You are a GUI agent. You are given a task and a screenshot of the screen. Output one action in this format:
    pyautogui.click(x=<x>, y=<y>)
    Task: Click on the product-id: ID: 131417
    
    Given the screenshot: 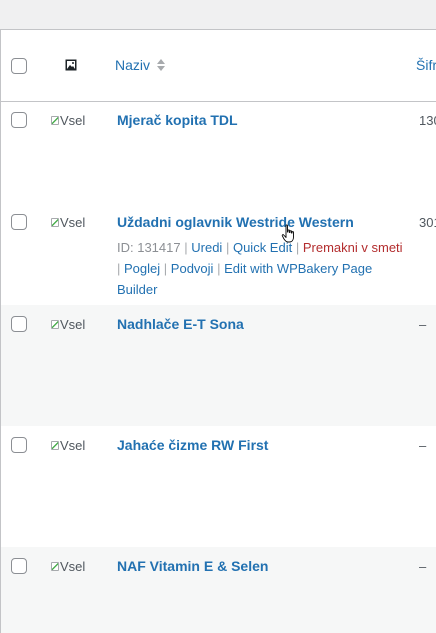 What is the action you would take?
    pyautogui.click(x=149, y=247)
    